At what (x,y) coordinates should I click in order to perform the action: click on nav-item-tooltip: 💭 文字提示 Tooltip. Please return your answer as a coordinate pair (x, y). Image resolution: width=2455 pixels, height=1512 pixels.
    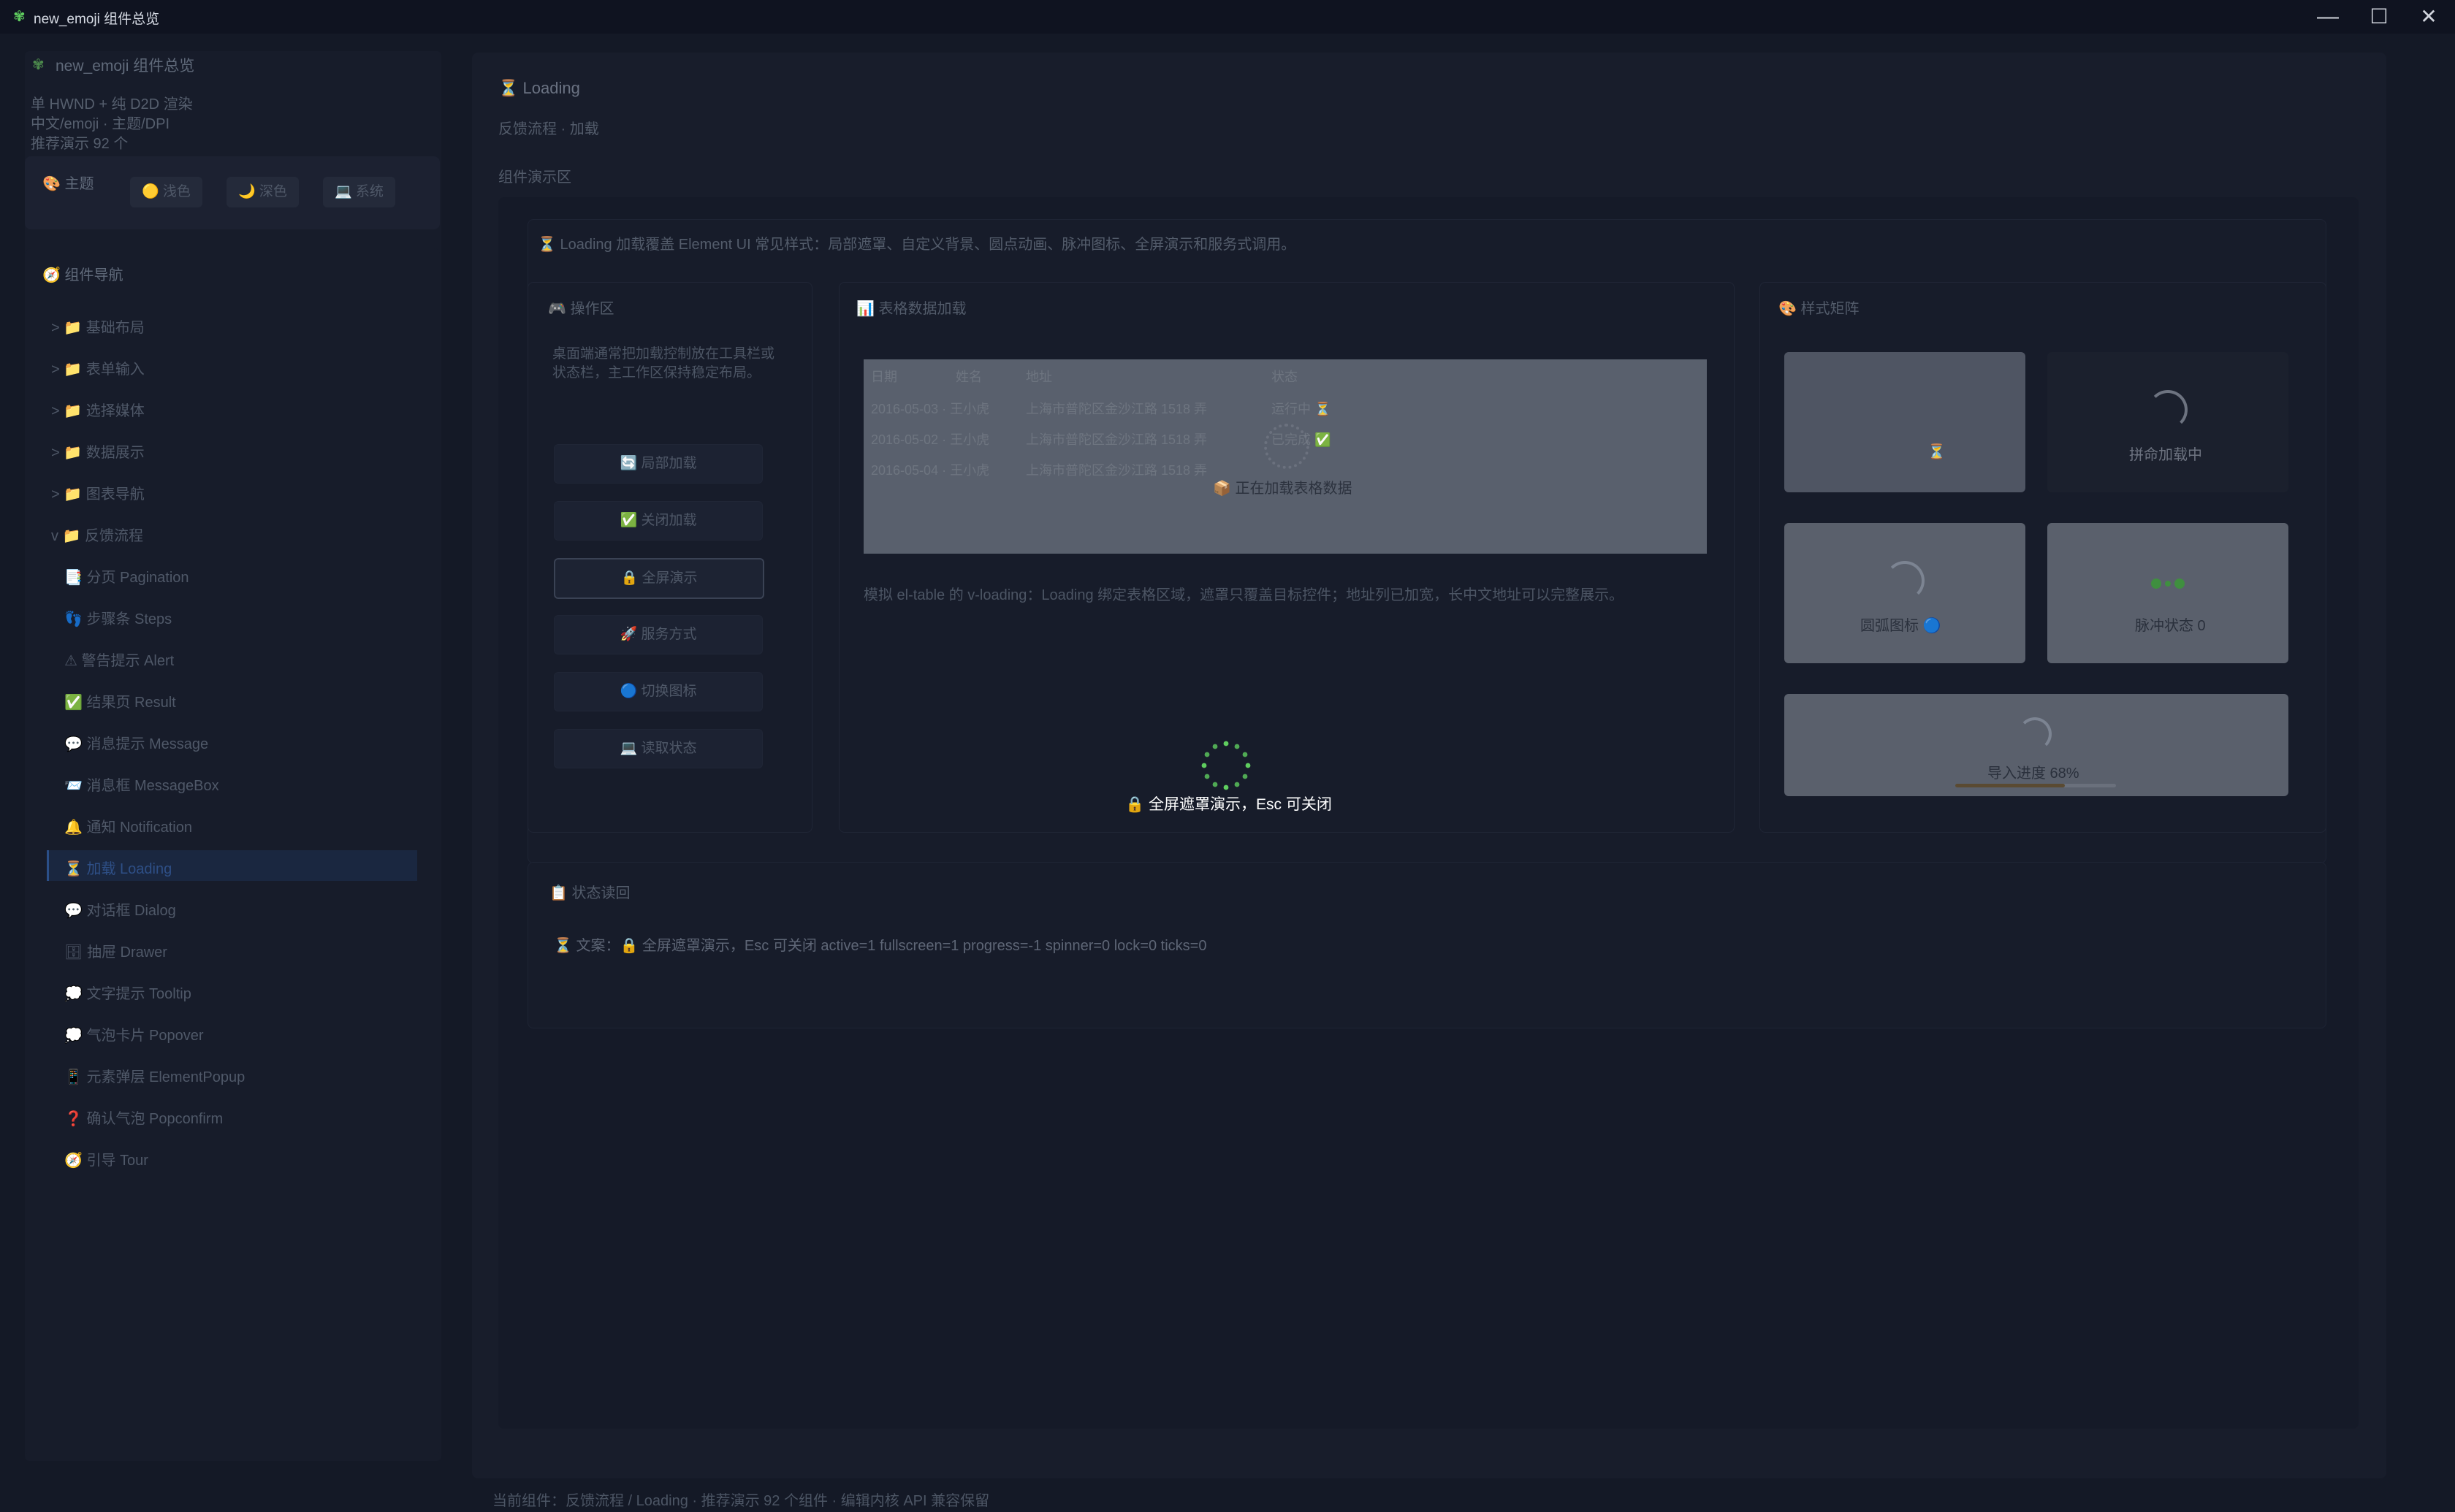
    Looking at the image, I should click on (127, 992).